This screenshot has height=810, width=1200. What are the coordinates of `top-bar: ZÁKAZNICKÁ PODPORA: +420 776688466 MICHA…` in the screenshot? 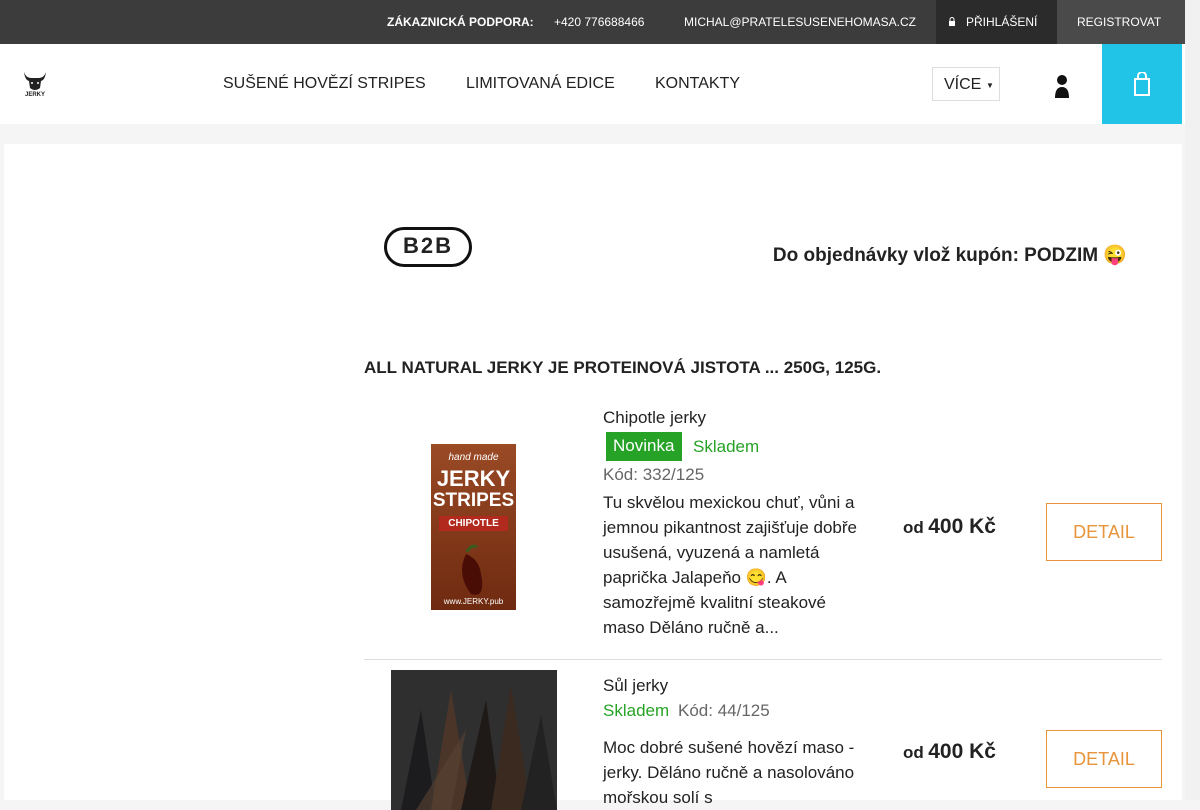 It's located at (592, 22).